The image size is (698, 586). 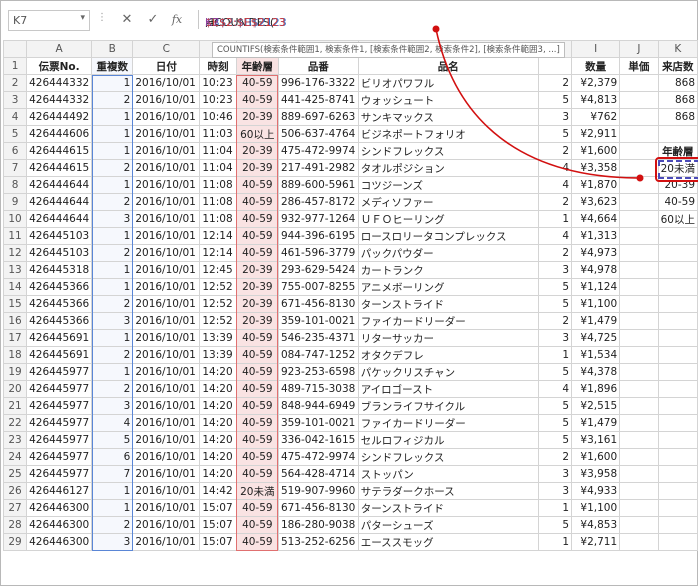 I want to click on callout-arrow, so click(x=538, y=103).